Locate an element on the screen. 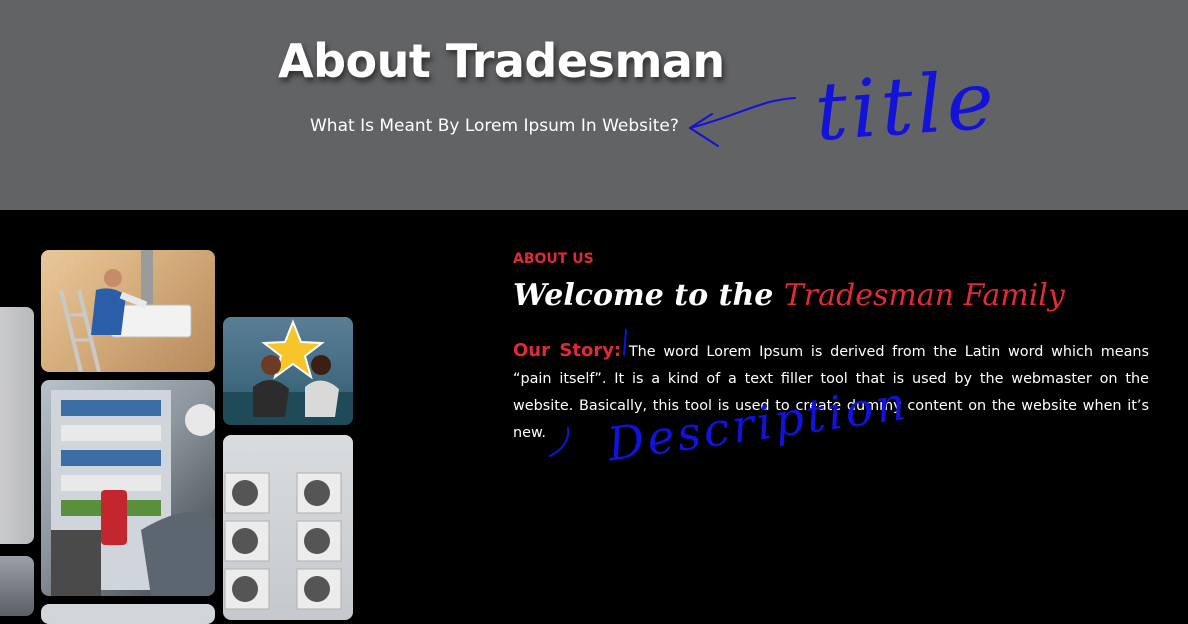  heading-lead: Welcome to the is located at coordinates (648, 295).